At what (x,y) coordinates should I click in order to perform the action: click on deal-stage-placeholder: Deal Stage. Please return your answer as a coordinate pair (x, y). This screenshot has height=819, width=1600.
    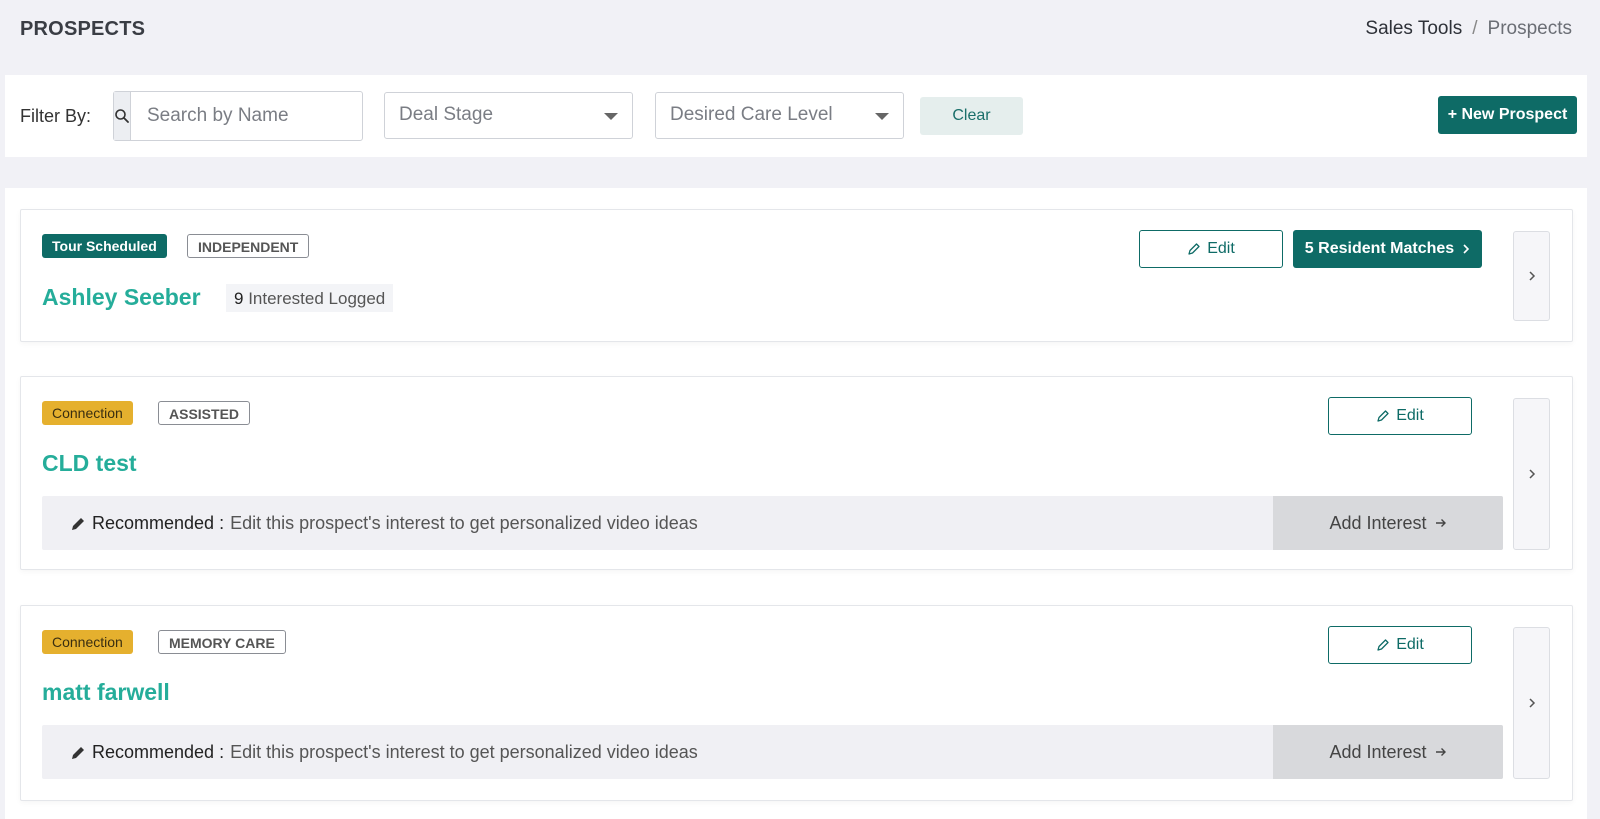
    Looking at the image, I should click on (446, 114).